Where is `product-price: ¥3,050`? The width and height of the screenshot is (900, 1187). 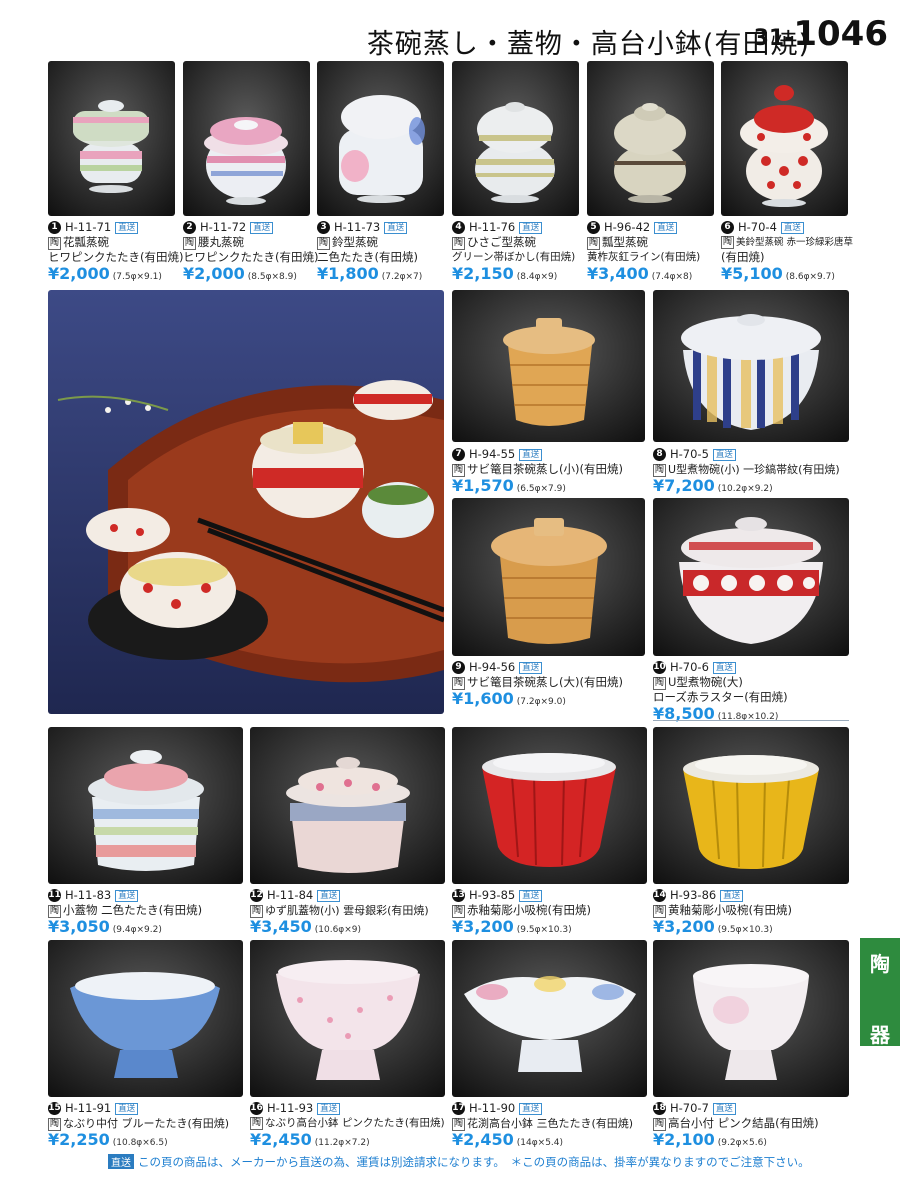
product-price: ¥3,050 is located at coordinates (79, 926).